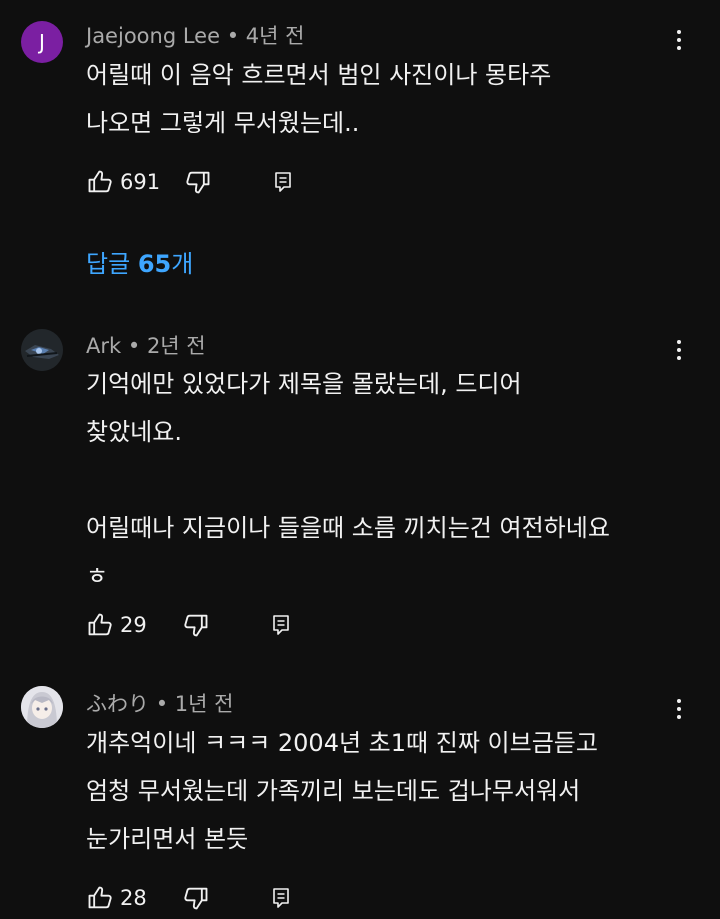  What do you see at coordinates (133, 898) in the screenshot?
I see `like-count: 28` at bounding box center [133, 898].